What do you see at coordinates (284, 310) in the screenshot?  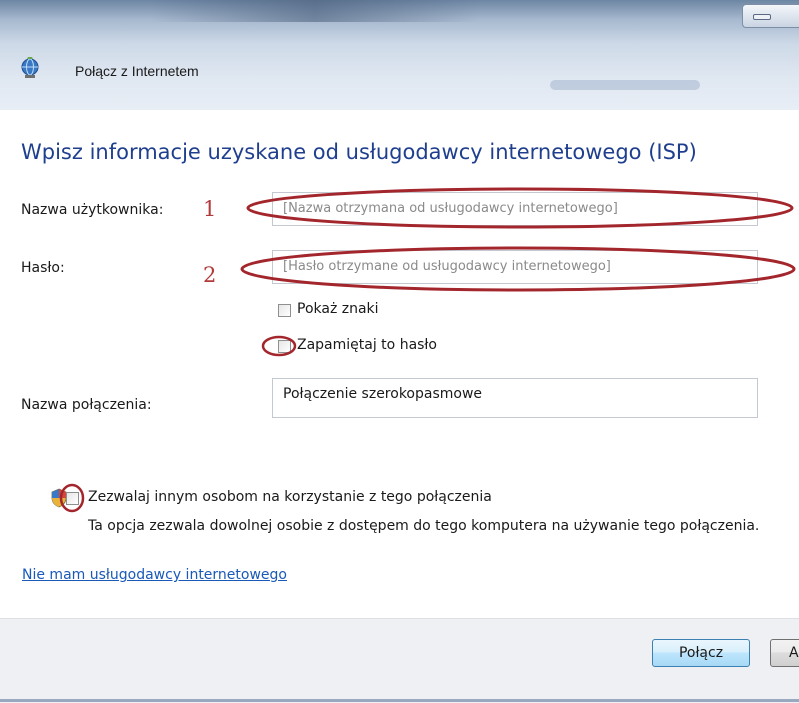 I see `show-chars-checkbox` at bounding box center [284, 310].